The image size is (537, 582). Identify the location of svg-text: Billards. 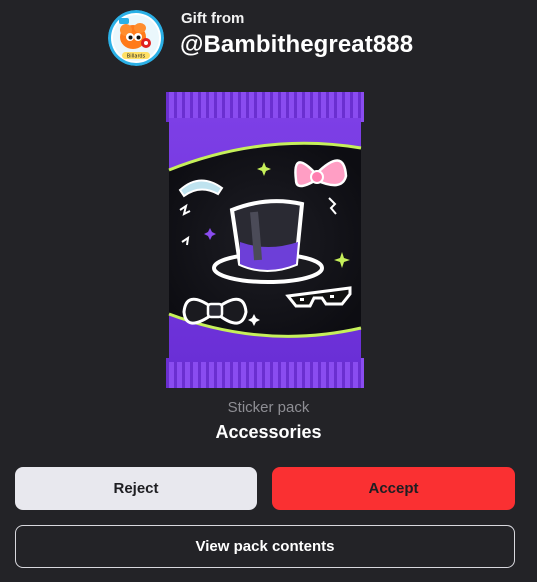
(136, 57).